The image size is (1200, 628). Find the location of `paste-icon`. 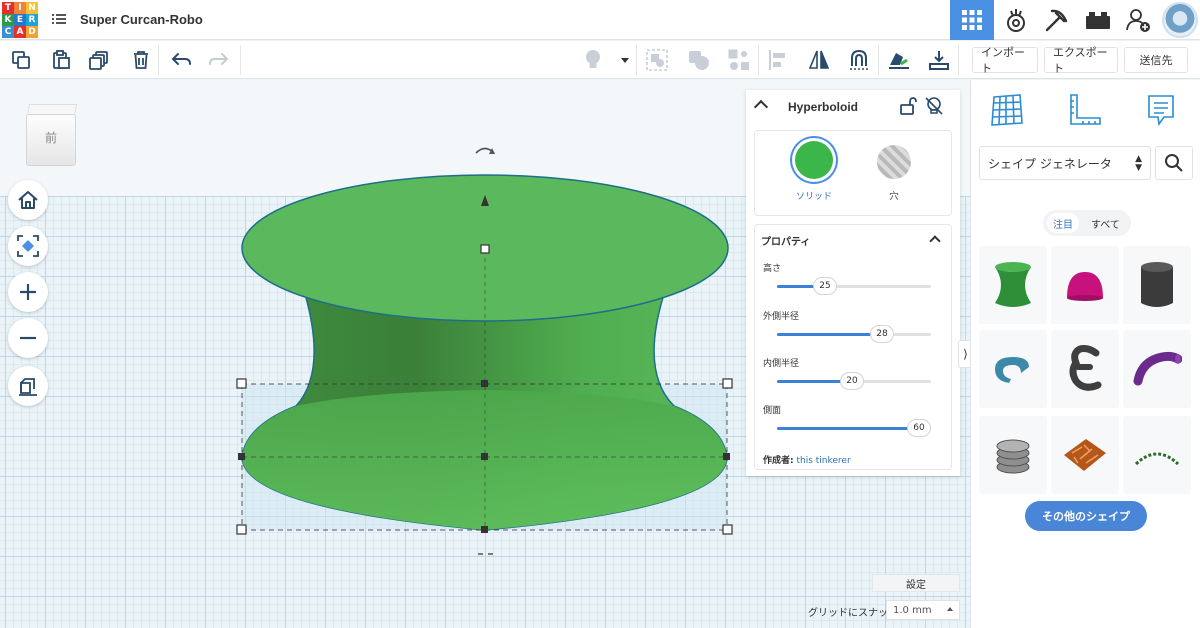

paste-icon is located at coordinates (61, 60).